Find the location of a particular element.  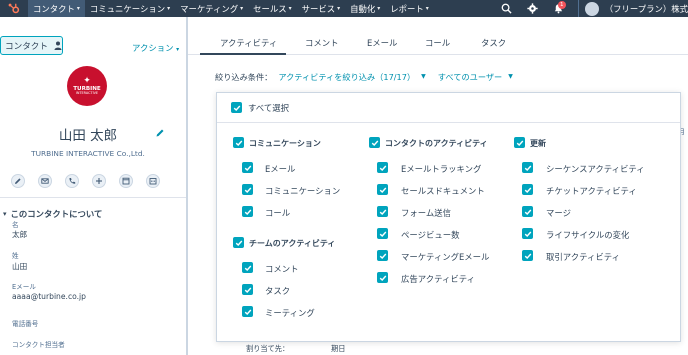

chevron-down-icon: ▼ is located at coordinates (423, 76).